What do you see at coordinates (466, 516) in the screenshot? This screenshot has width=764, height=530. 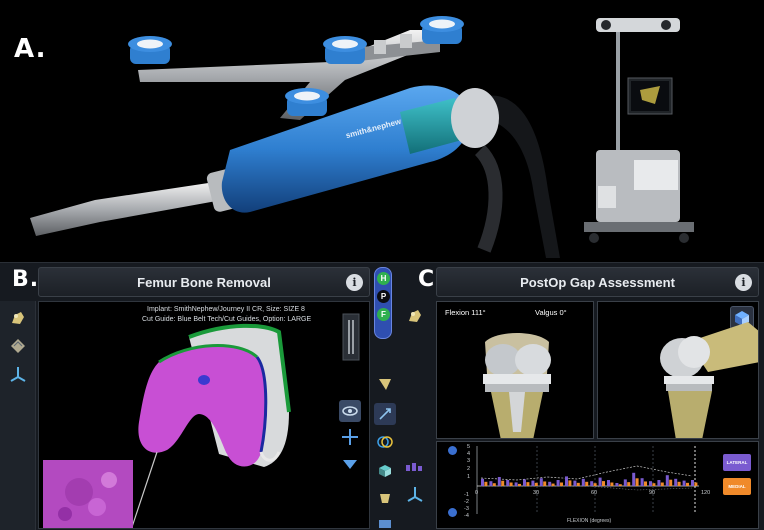 I see `y-tick: -4` at bounding box center [466, 516].